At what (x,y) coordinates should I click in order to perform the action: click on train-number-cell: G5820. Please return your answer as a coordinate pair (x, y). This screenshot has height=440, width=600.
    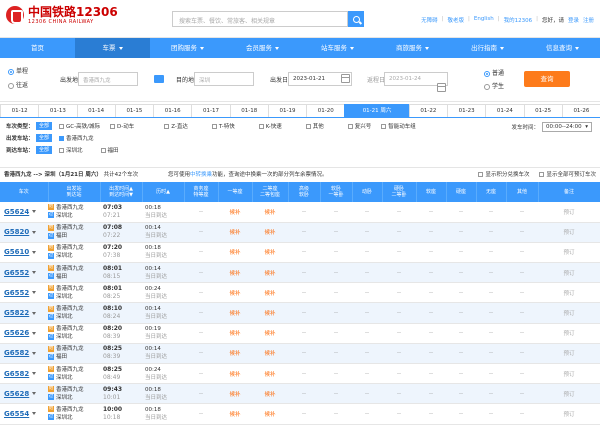
    Looking at the image, I should click on (24, 232).